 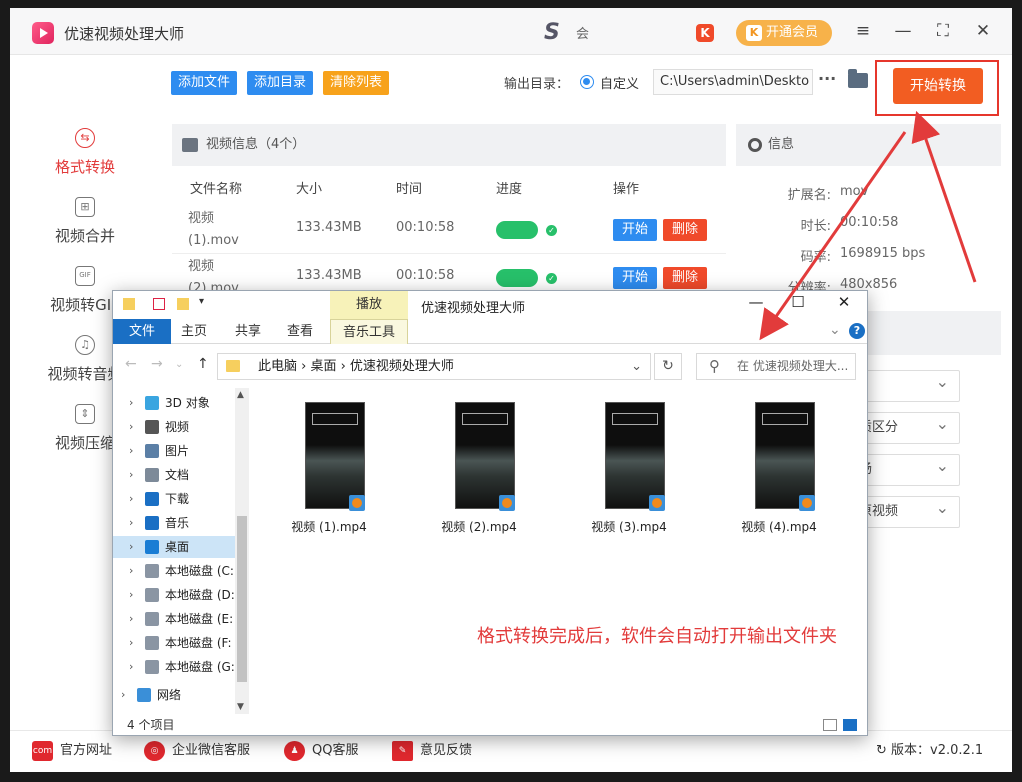 I want to click on status-bar: 4 个项目, so click(x=490, y=725).